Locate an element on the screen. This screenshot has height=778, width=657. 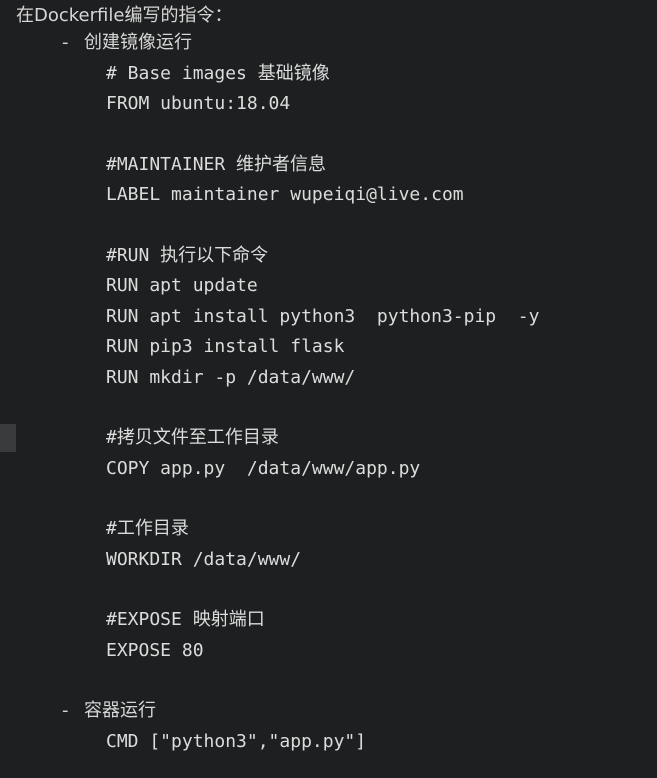
code-comment-workdir: #工作目录 is located at coordinates (147, 528).